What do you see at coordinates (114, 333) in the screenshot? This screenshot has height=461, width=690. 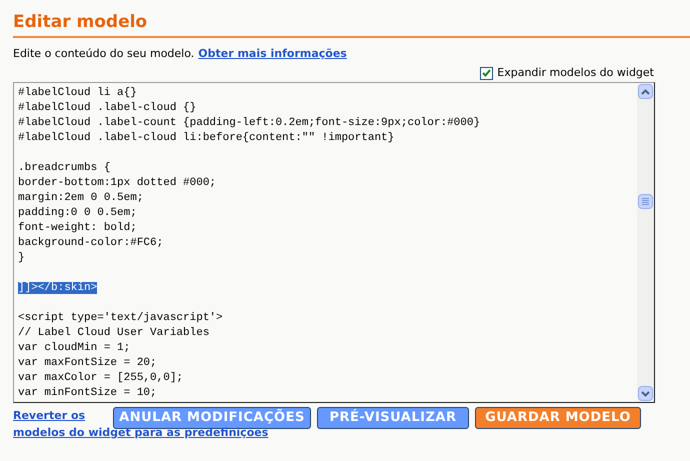 I see `code-line: // Label Cloud User Variables` at bounding box center [114, 333].